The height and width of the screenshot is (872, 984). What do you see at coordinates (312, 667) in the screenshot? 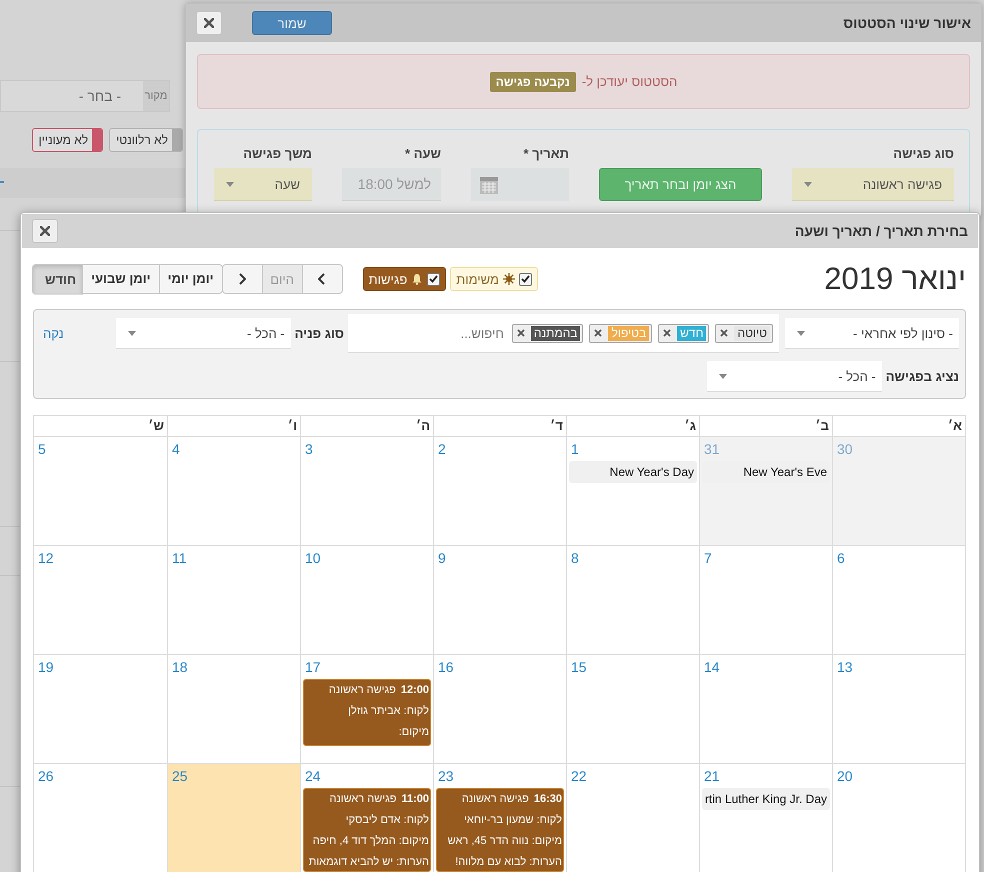
I see `day-number: 17` at bounding box center [312, 667].